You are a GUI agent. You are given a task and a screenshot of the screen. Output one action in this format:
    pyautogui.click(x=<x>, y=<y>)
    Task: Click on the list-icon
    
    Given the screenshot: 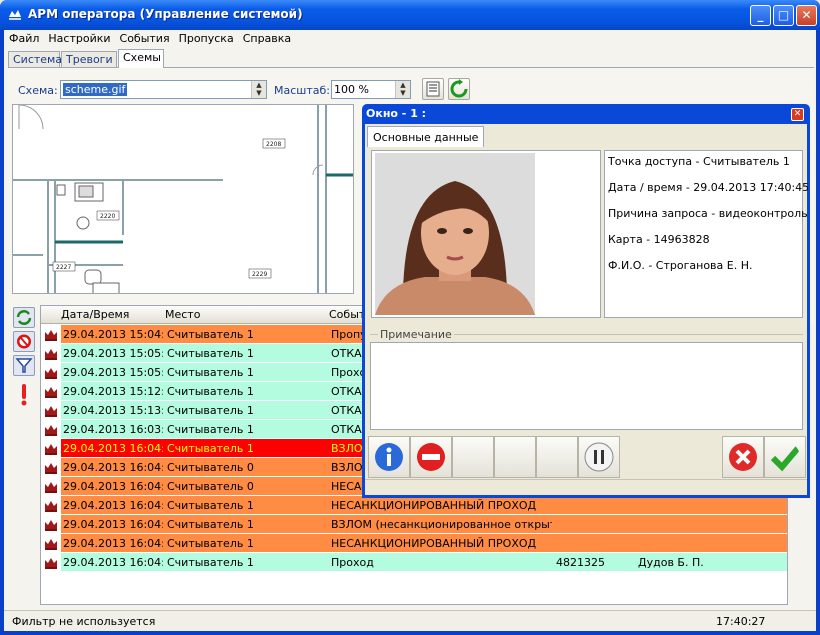 What is the action you would take?
    pyautogui.click(x=433, y=89)
    